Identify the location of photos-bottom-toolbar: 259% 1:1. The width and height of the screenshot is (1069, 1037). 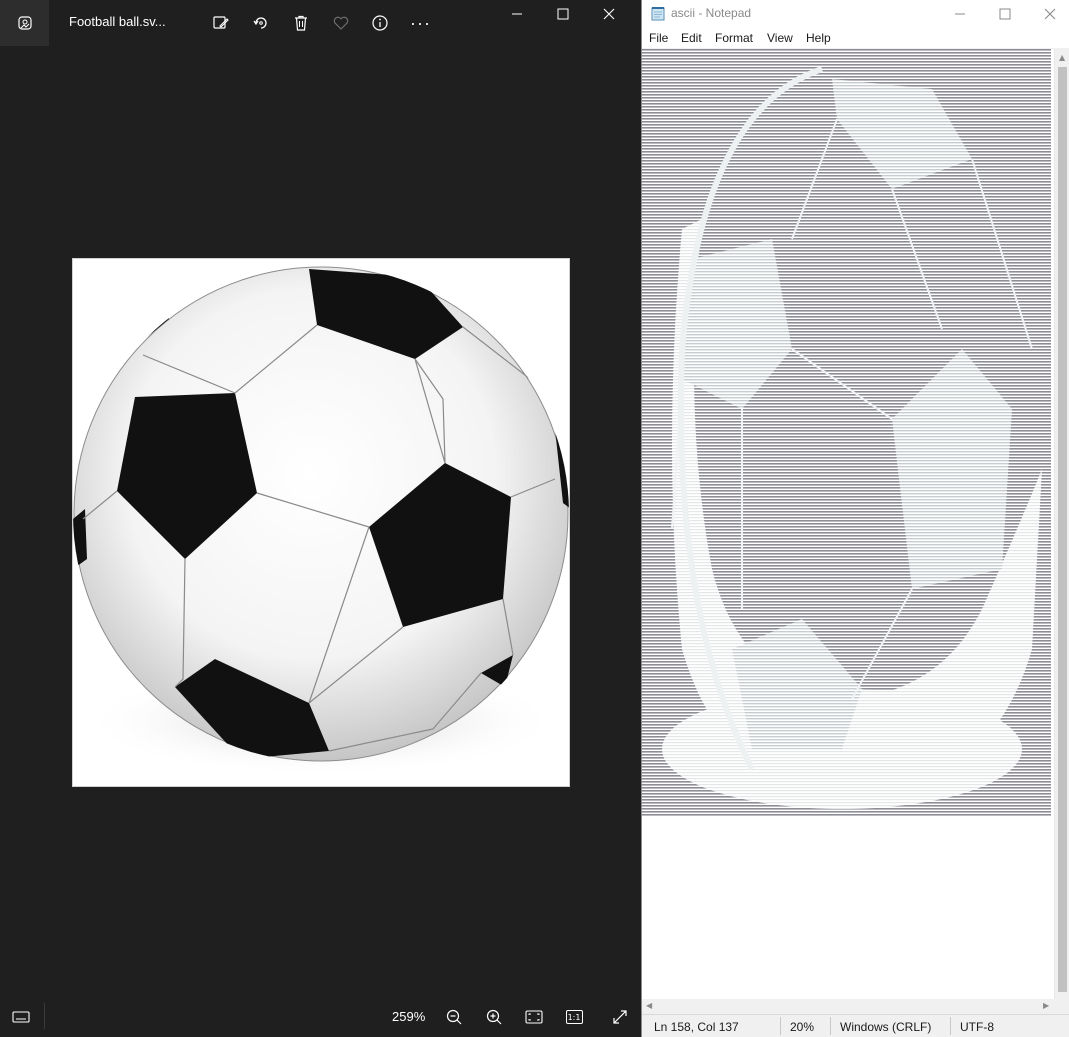
(320, 1017).